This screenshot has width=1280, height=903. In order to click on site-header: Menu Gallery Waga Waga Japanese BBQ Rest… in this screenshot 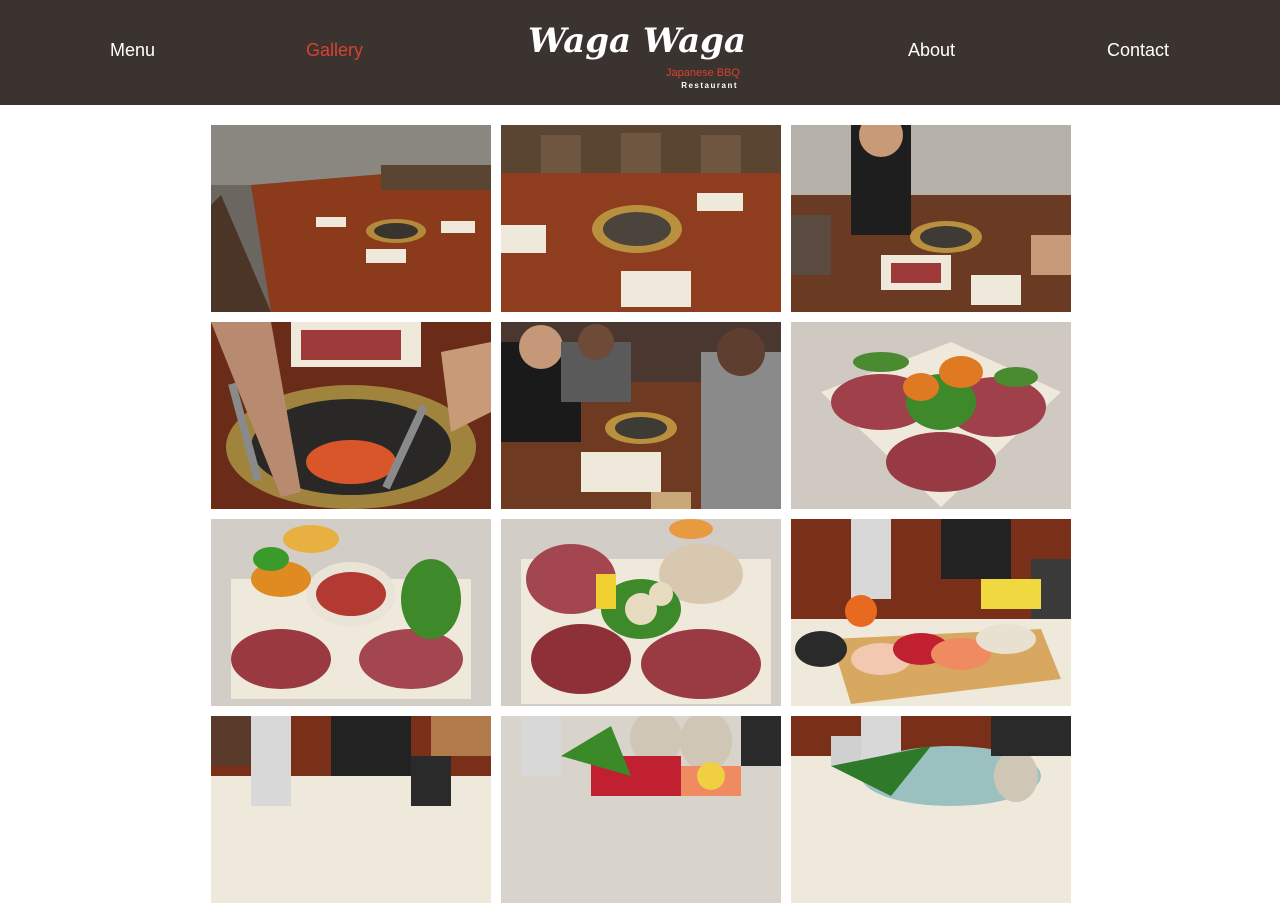, I will do `click(640, 52)`.